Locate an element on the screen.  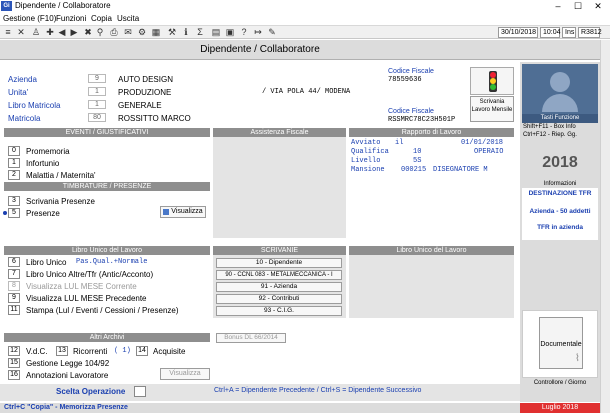
controllore-label: Controllore / Giorno is located at coordinates (560, 383).